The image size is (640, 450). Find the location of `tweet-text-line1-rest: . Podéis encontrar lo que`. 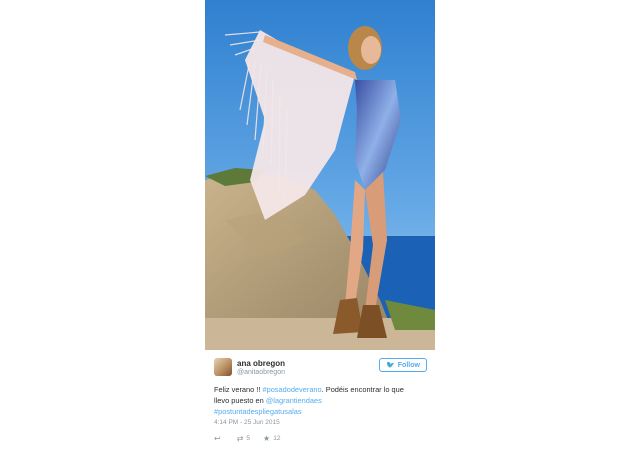

tweet-text-line1-rest: . Podéis encontrar lo que is located at coordinates (362, 389).